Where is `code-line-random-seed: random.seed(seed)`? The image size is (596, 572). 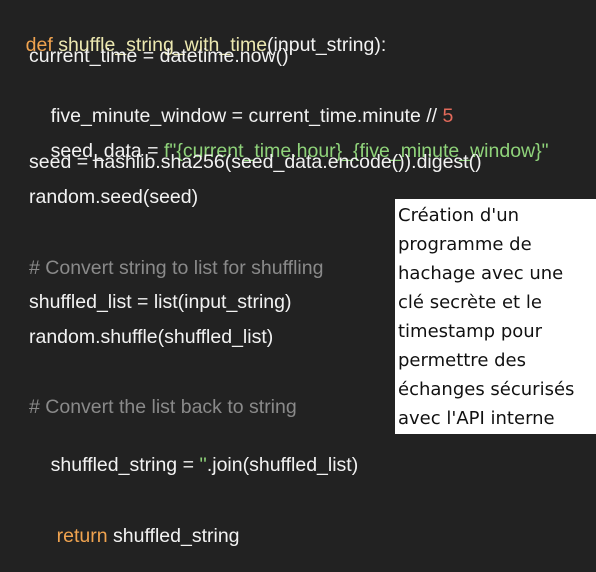 code-line-random-seed: random.seed(seed) is located at coordinates (114, 197).